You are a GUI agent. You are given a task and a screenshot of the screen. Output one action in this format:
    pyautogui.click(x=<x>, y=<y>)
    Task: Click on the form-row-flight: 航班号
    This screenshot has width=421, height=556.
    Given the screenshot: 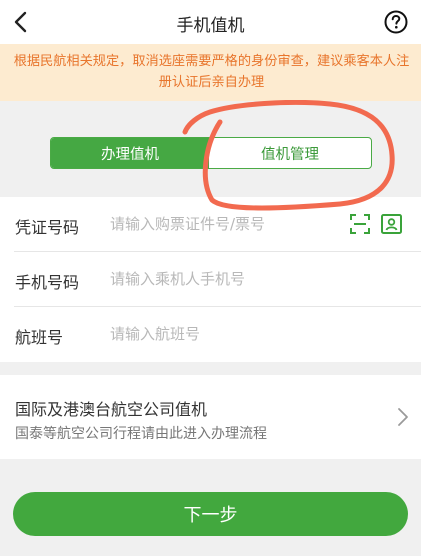 What is the action you would take?
    pyautogui.click(x=210, y=334)
    